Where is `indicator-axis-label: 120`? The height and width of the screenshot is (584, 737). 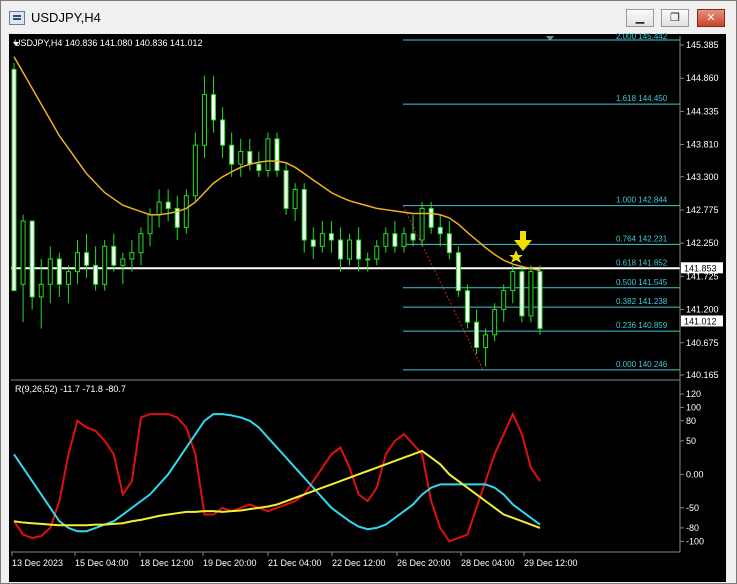 indicator-axis-label: 120 is located at coordinates (693, 394).